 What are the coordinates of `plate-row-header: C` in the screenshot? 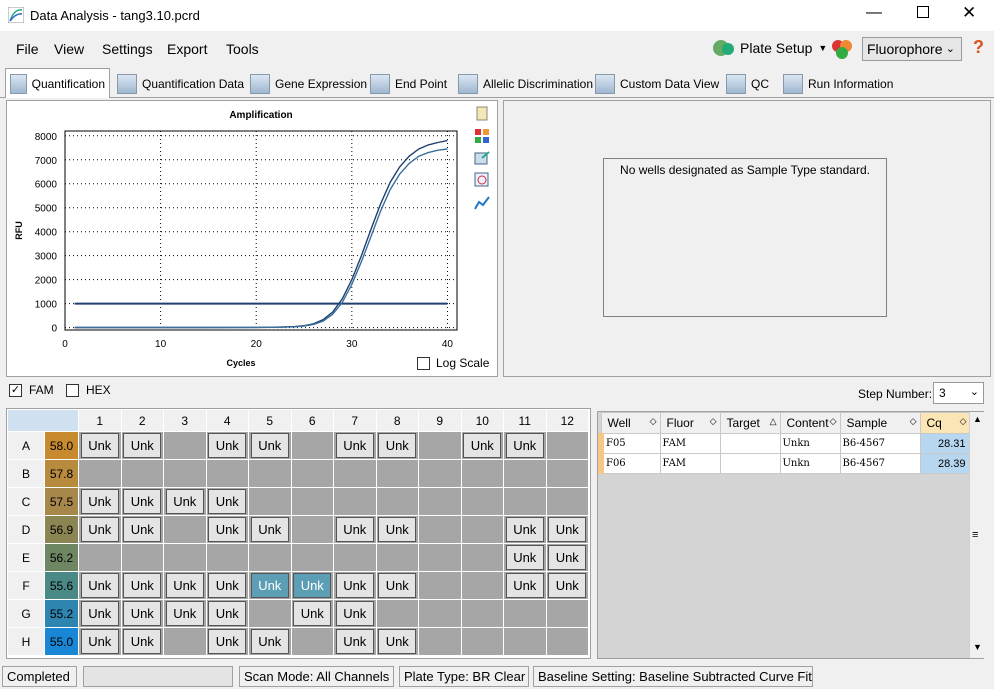 It's located at (26, 501).